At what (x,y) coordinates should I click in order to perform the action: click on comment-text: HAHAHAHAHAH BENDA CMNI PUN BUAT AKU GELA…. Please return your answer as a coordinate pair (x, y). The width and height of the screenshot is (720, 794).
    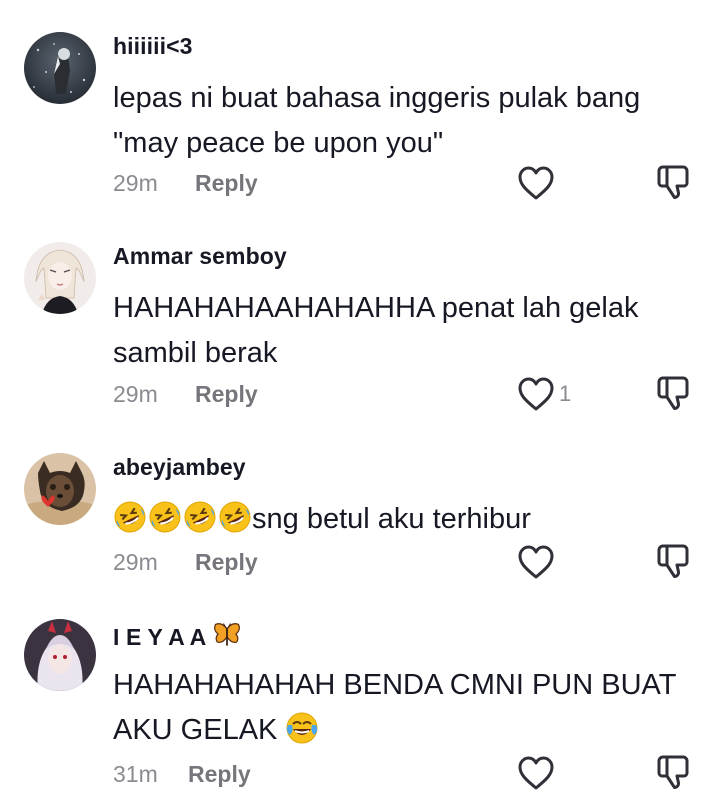
    Looking at the image, I should click on (408, 708).